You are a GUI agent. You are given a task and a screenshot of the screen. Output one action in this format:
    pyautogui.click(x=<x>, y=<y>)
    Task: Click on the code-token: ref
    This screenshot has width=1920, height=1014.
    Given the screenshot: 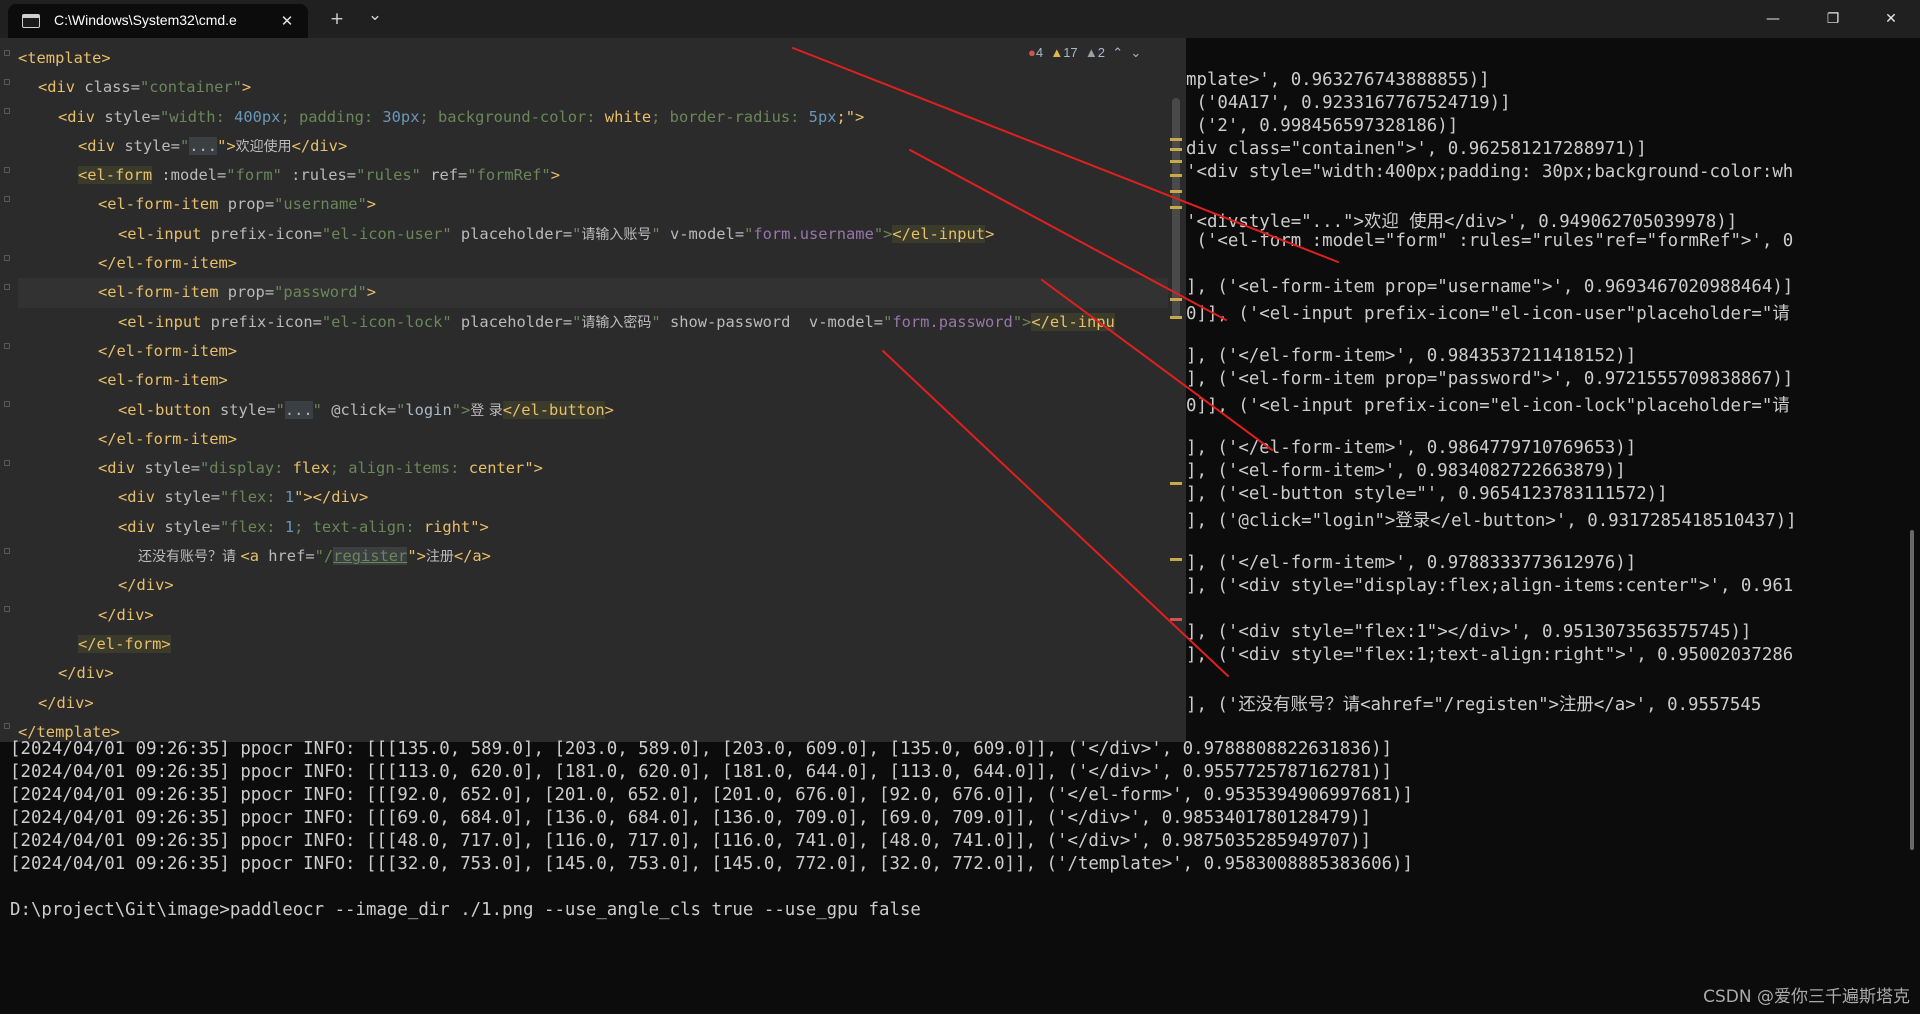 What is the action you would take?
    pyautogui.click(x=439, y=175)
    